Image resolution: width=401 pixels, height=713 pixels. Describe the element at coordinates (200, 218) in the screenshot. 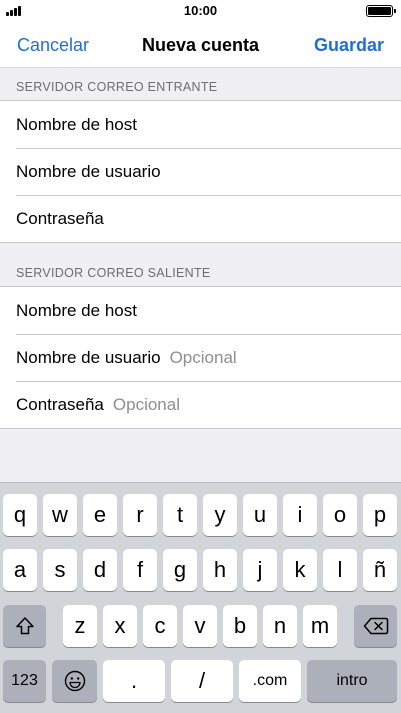

I see `incoming-password-field: Contraseña` at that location.